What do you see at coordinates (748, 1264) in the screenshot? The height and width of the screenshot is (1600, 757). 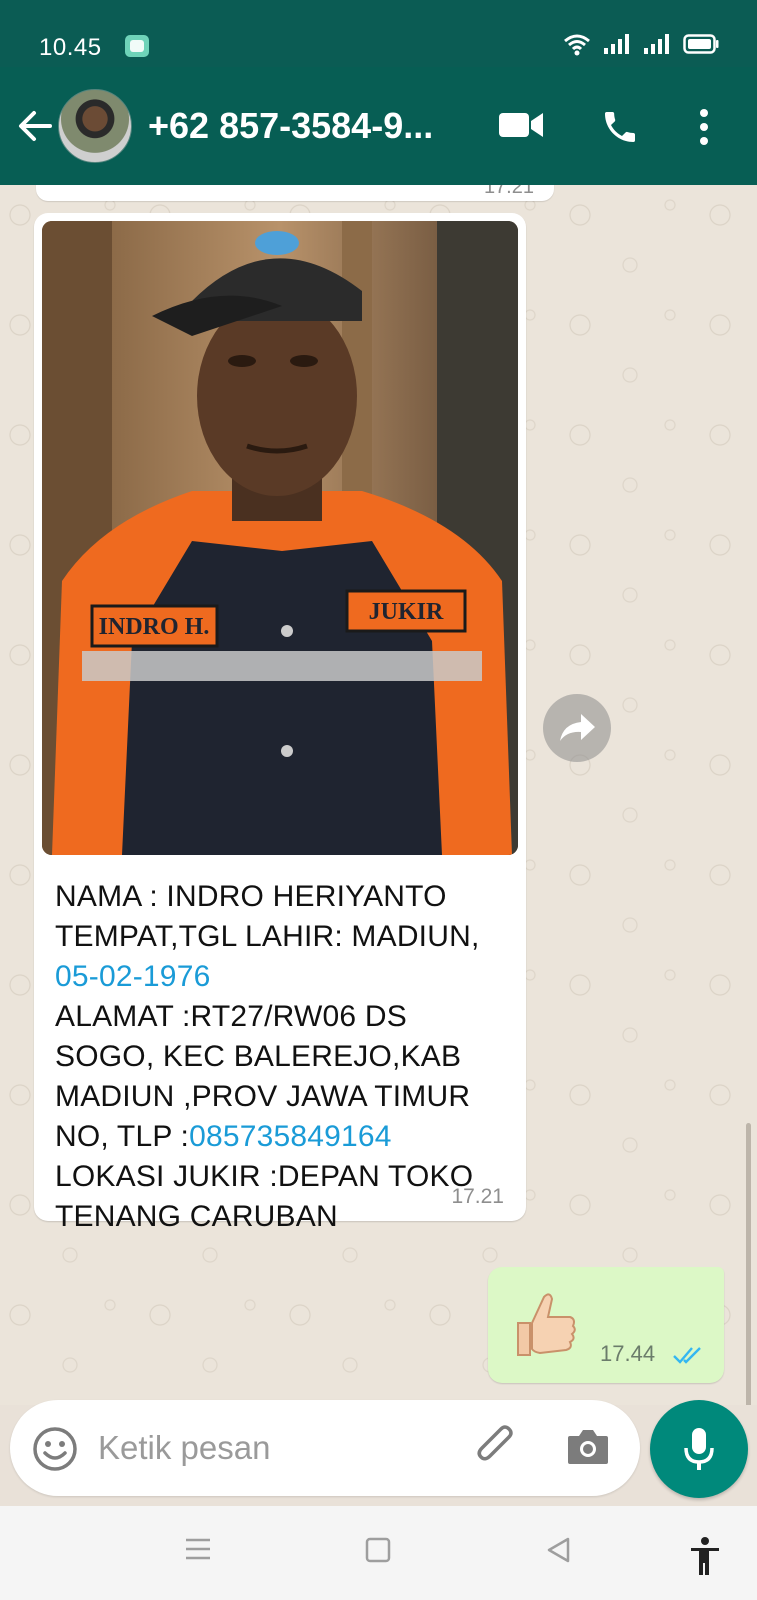 I see `scrollbar` at bounding box center [748, 1264].